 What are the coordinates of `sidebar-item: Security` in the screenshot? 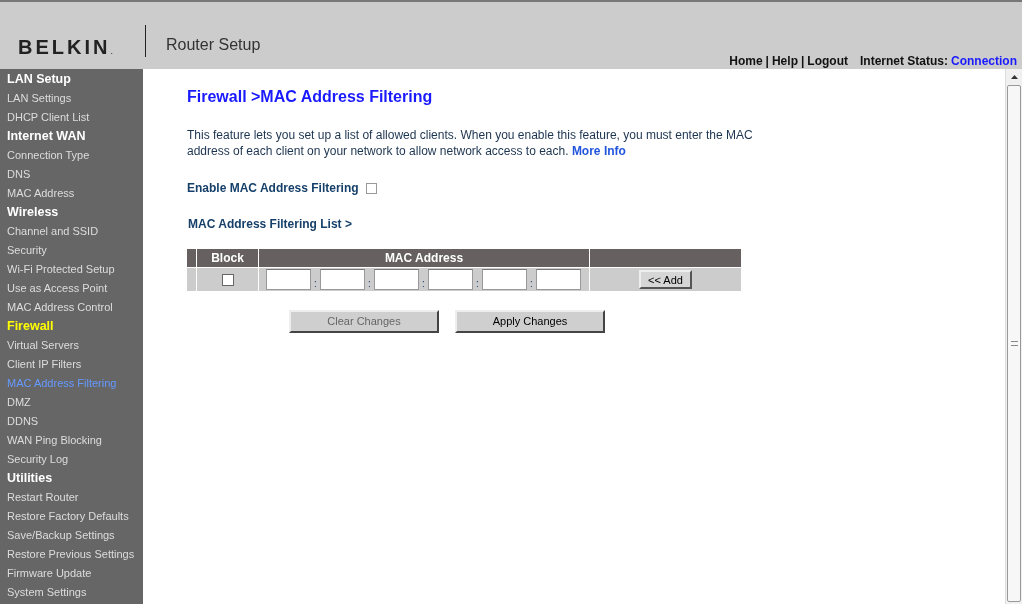 It's located at (71, 250).